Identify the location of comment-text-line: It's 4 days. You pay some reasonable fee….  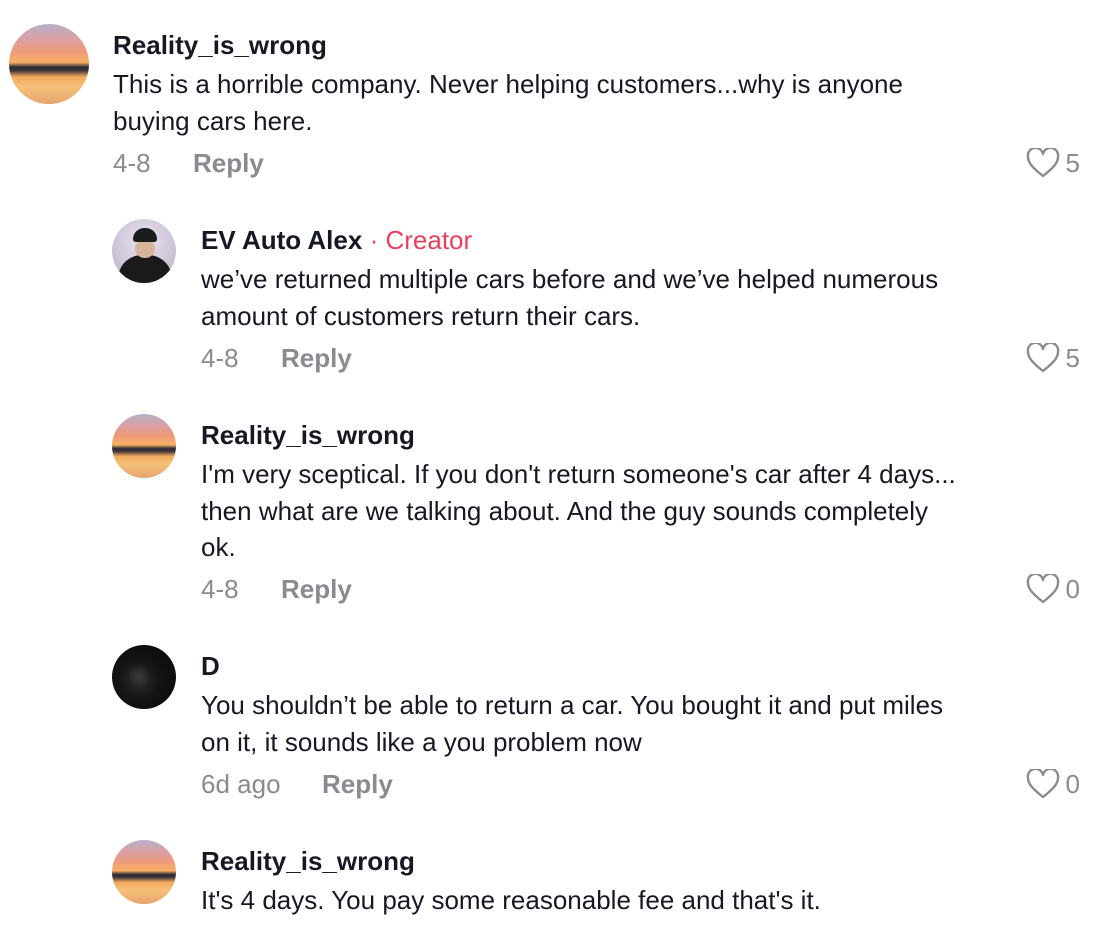
(511, 900).